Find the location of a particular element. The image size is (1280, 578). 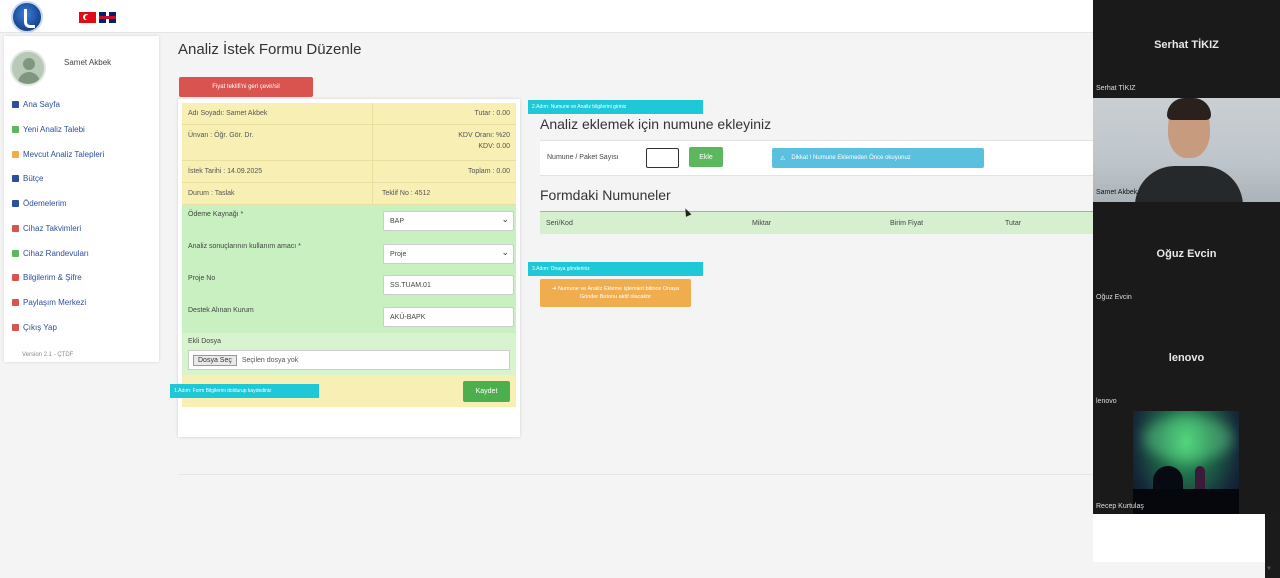

participant-name: lenovo is located at coordinates (1186, 358).